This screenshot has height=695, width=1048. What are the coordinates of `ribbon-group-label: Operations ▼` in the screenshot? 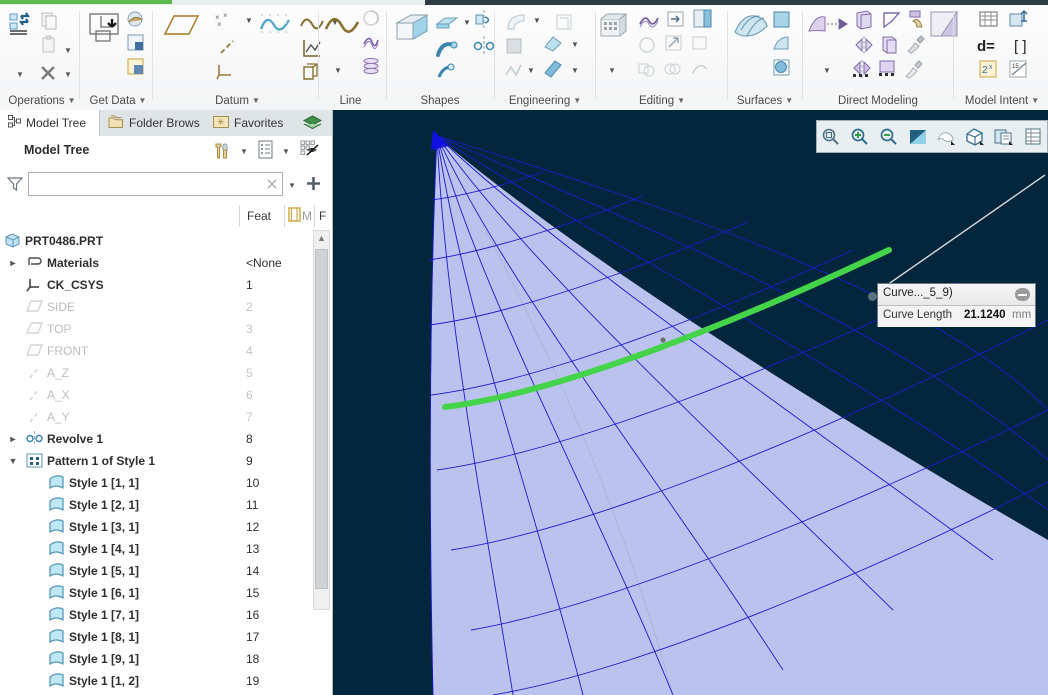 It's located at (42, 101).